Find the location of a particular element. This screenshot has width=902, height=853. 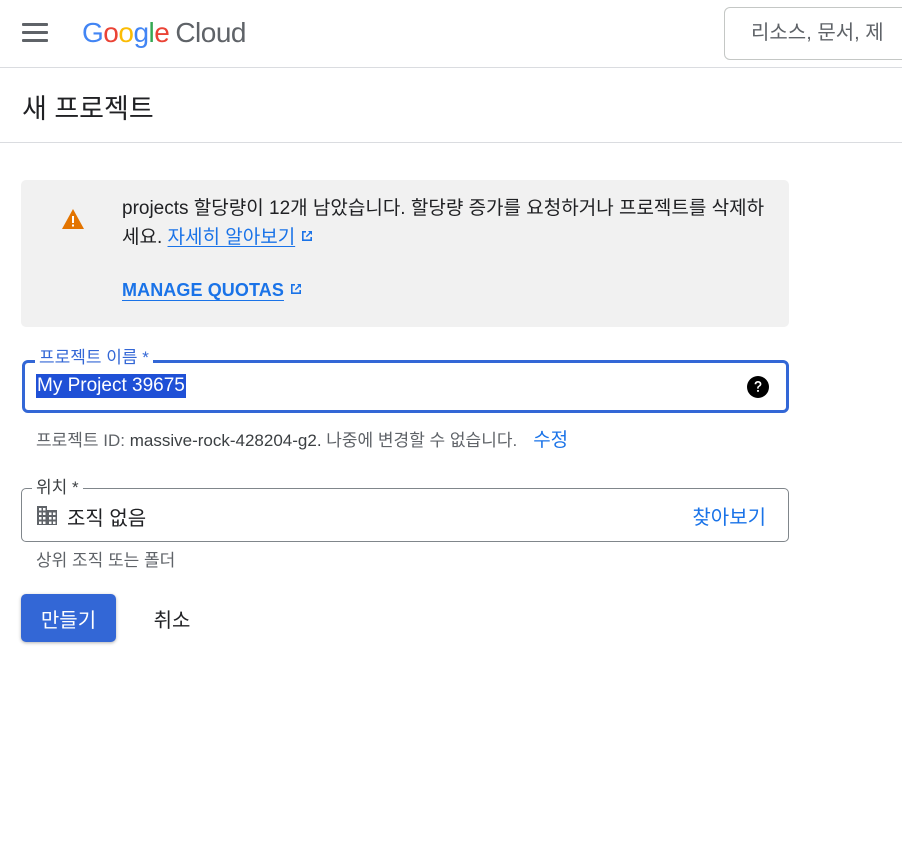

google-cloud-logo: Google Cloud is located at coordinates (164, 33).